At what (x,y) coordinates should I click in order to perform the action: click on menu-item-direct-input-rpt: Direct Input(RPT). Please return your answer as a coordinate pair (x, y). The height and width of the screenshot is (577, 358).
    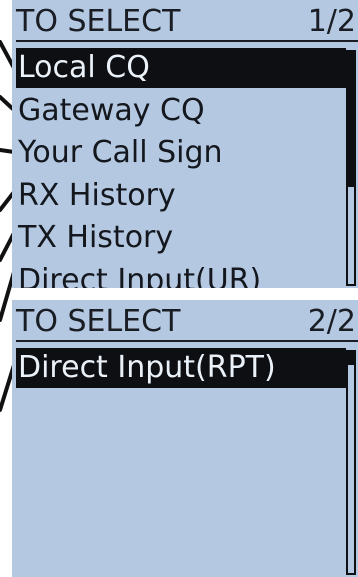
    Looking at the image, I should click on (181, 368).